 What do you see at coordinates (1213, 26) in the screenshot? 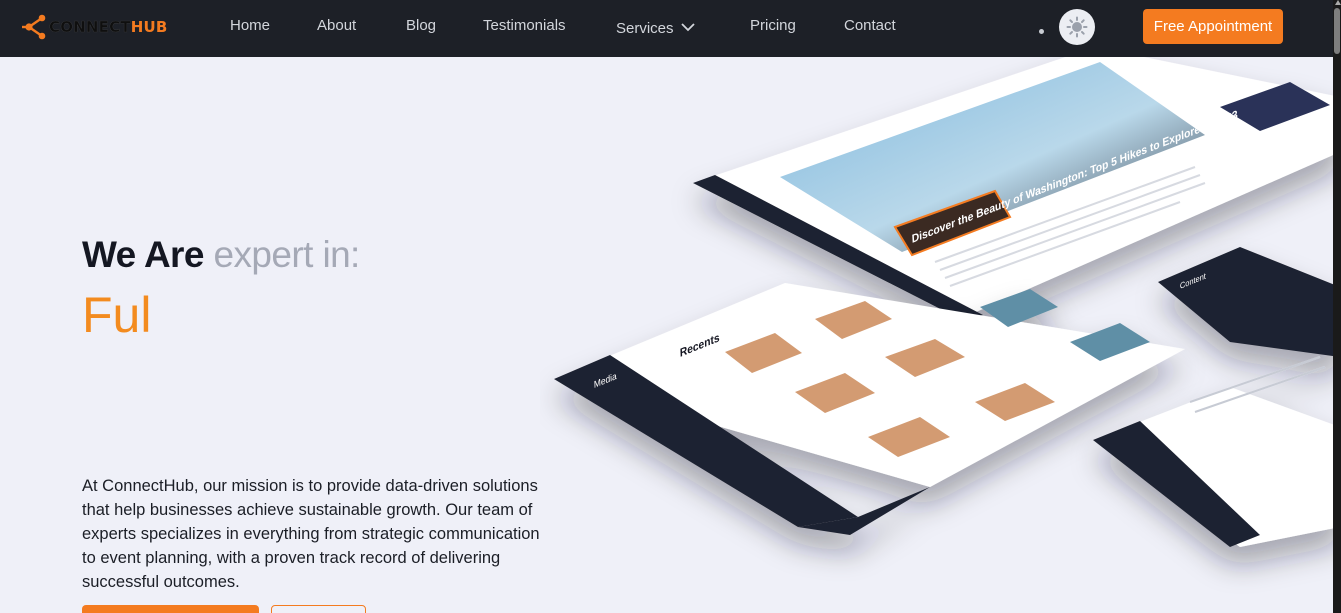
I see `free-appointment-button: Free Appointment` at bounding box center [1213, 26].